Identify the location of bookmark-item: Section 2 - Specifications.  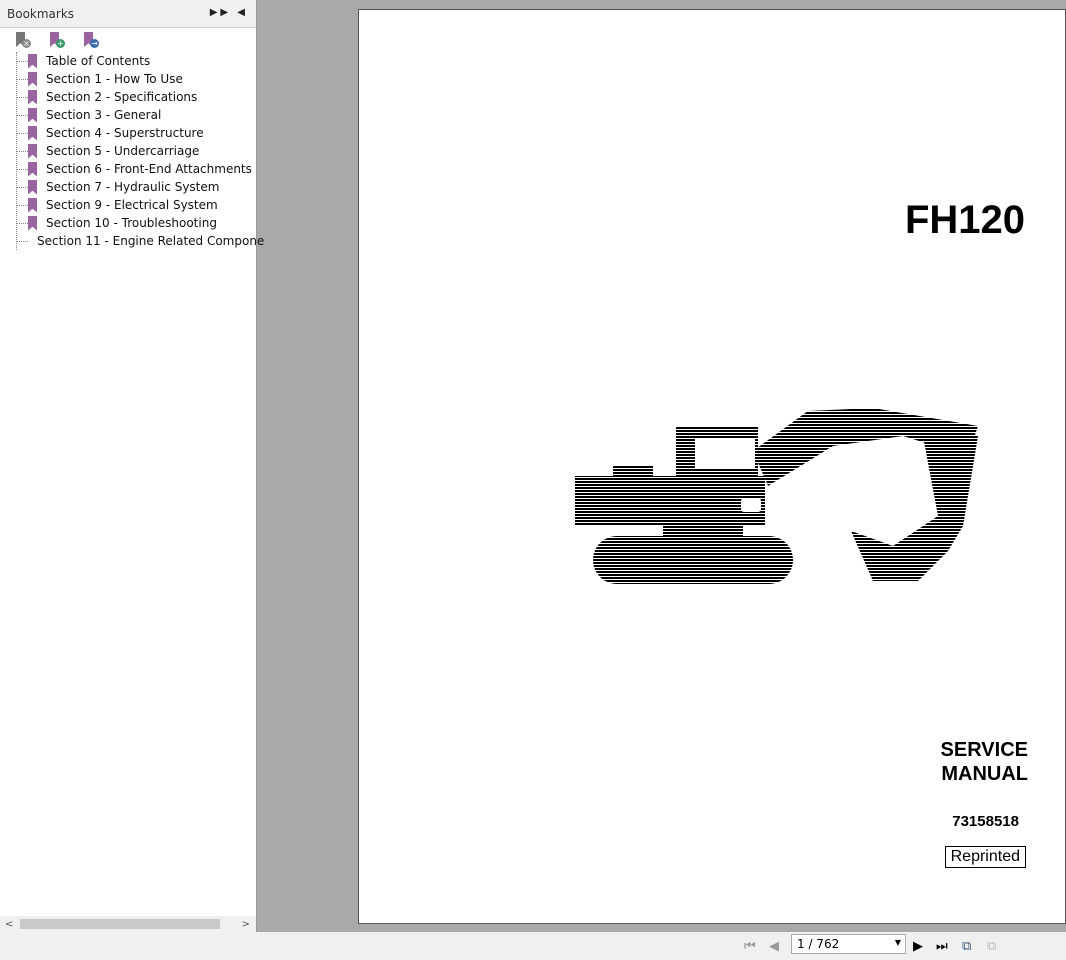
(136, 97).